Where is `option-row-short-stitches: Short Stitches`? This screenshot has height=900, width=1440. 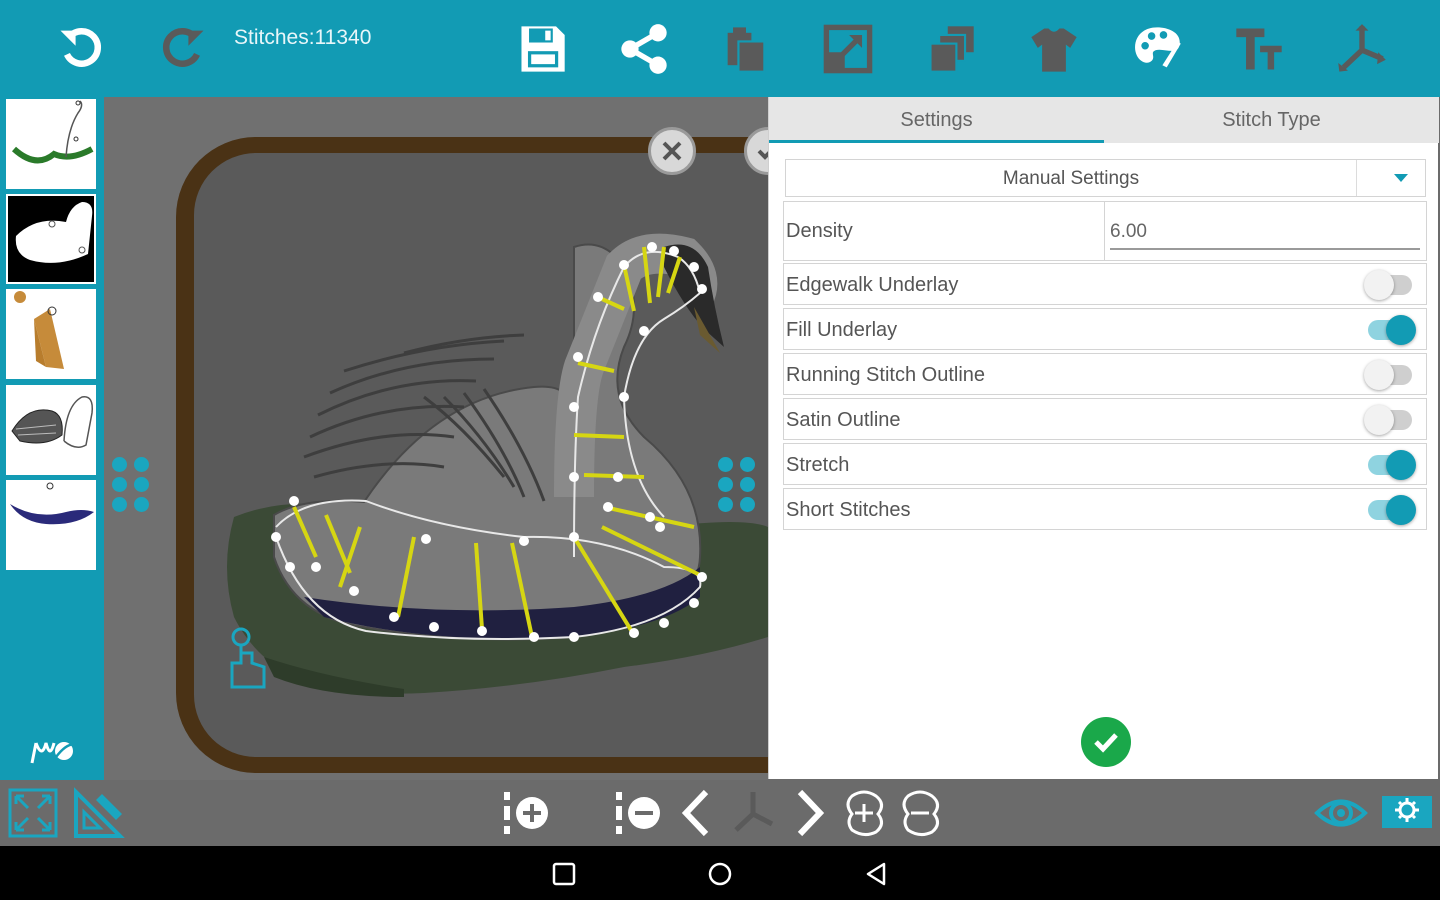
option-row-short-stitches: Short Stitches is located at coordinates (1105, 509).